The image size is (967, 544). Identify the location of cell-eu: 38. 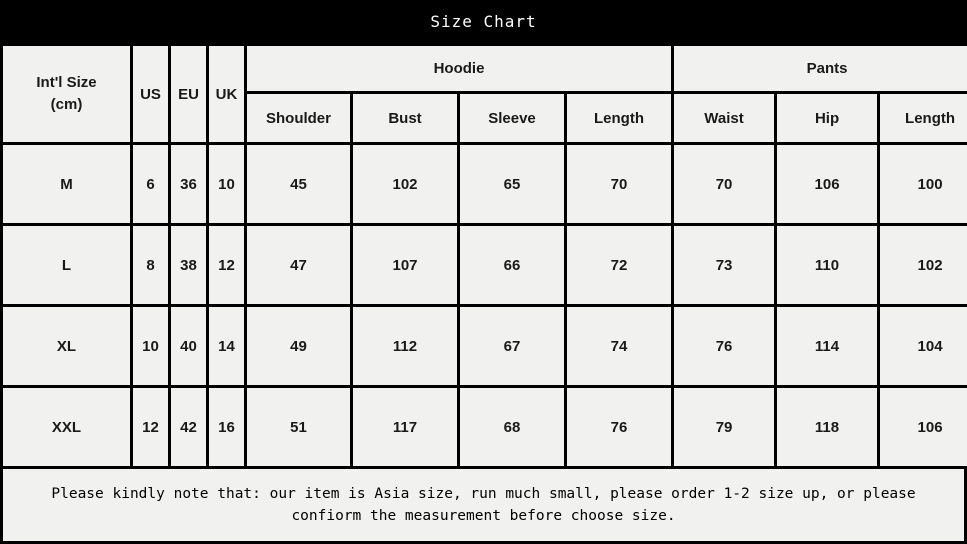
(188, 265).